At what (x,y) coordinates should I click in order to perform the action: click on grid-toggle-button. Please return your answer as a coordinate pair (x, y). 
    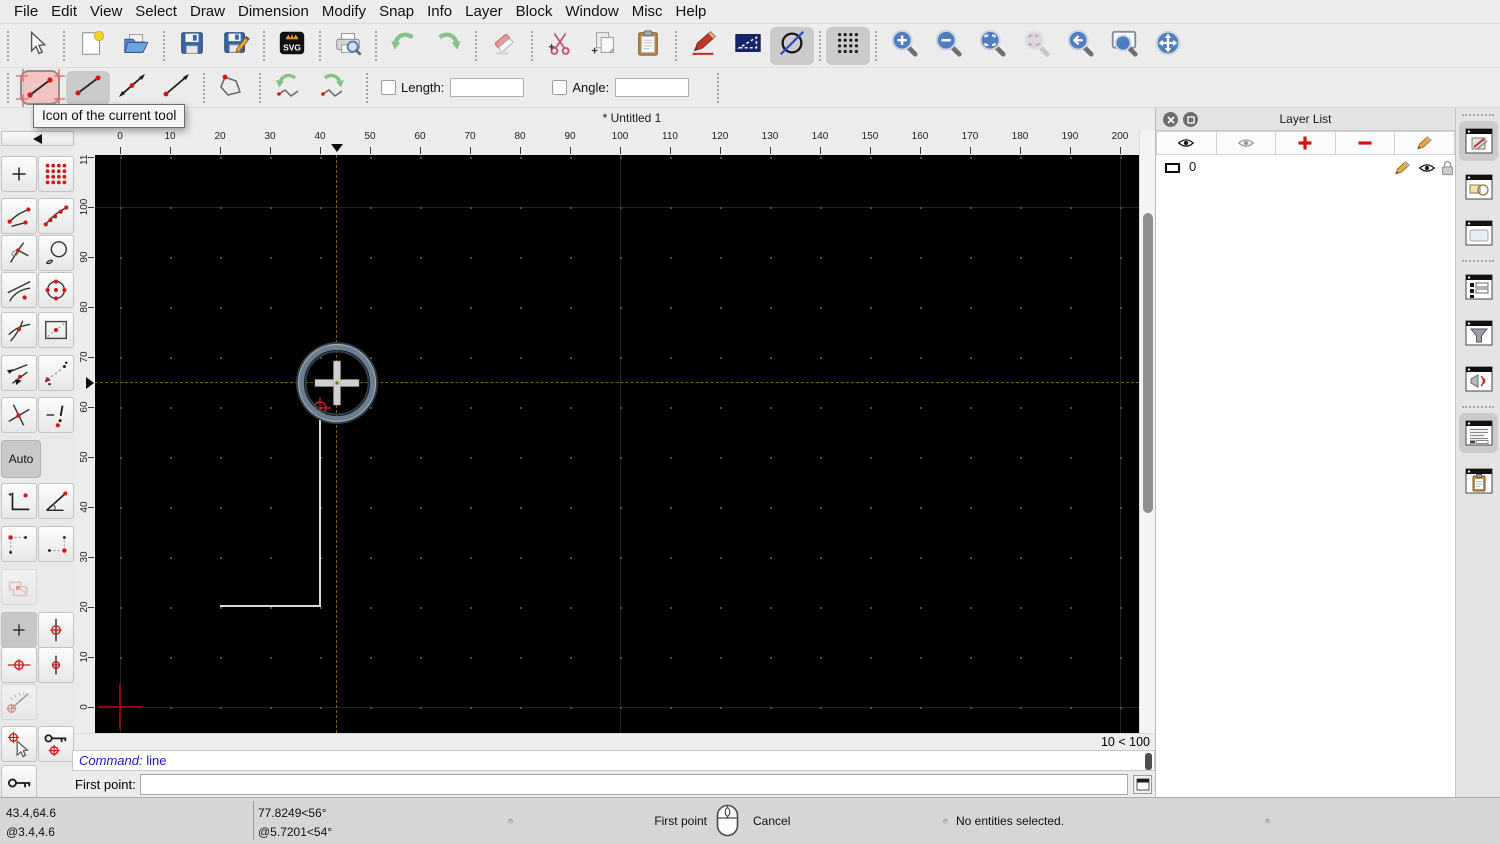
    Looking at the image, I should click on (848, 45).